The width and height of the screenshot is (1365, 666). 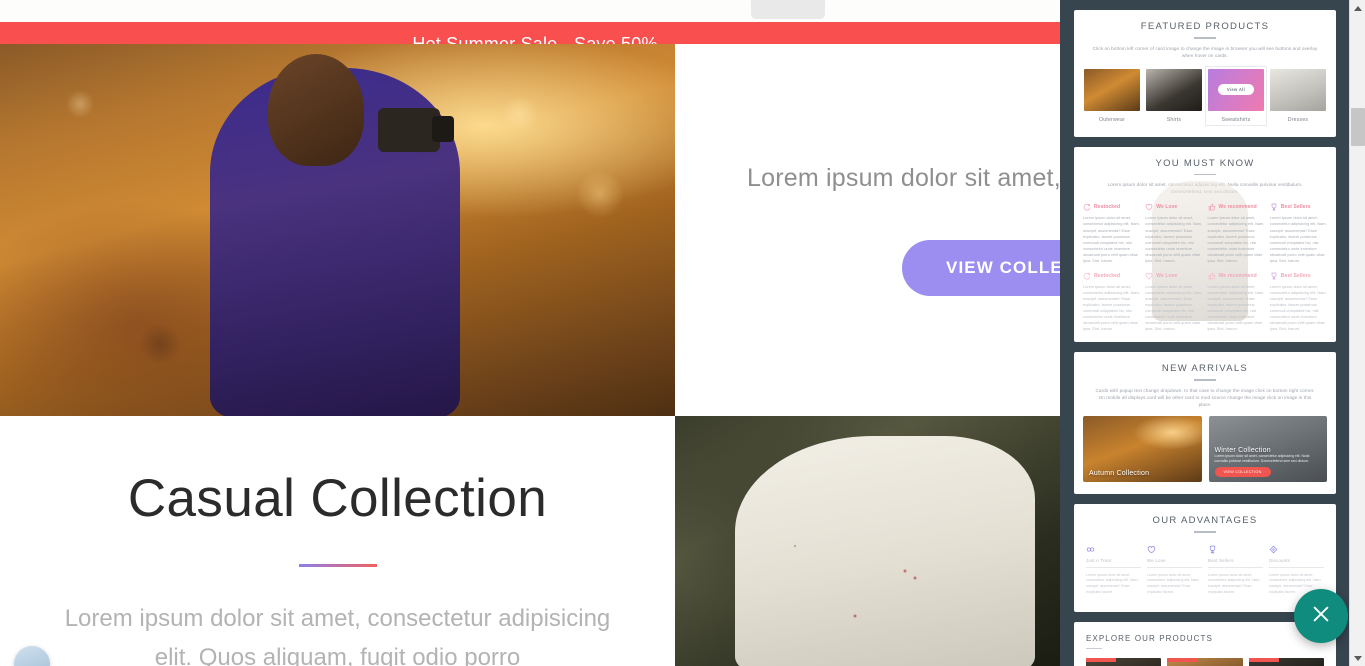 What do you see at coordinates (1221, 560) in the screenshot?
I see `advantage-label: Best Sellers` at bounding box center [1221, 560].